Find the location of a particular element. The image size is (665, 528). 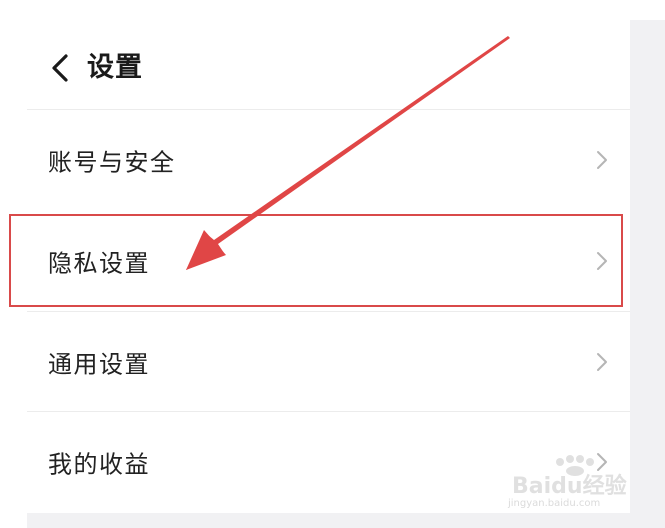

menu-item-label: 我的收益 is located at coordinates (99, 464).